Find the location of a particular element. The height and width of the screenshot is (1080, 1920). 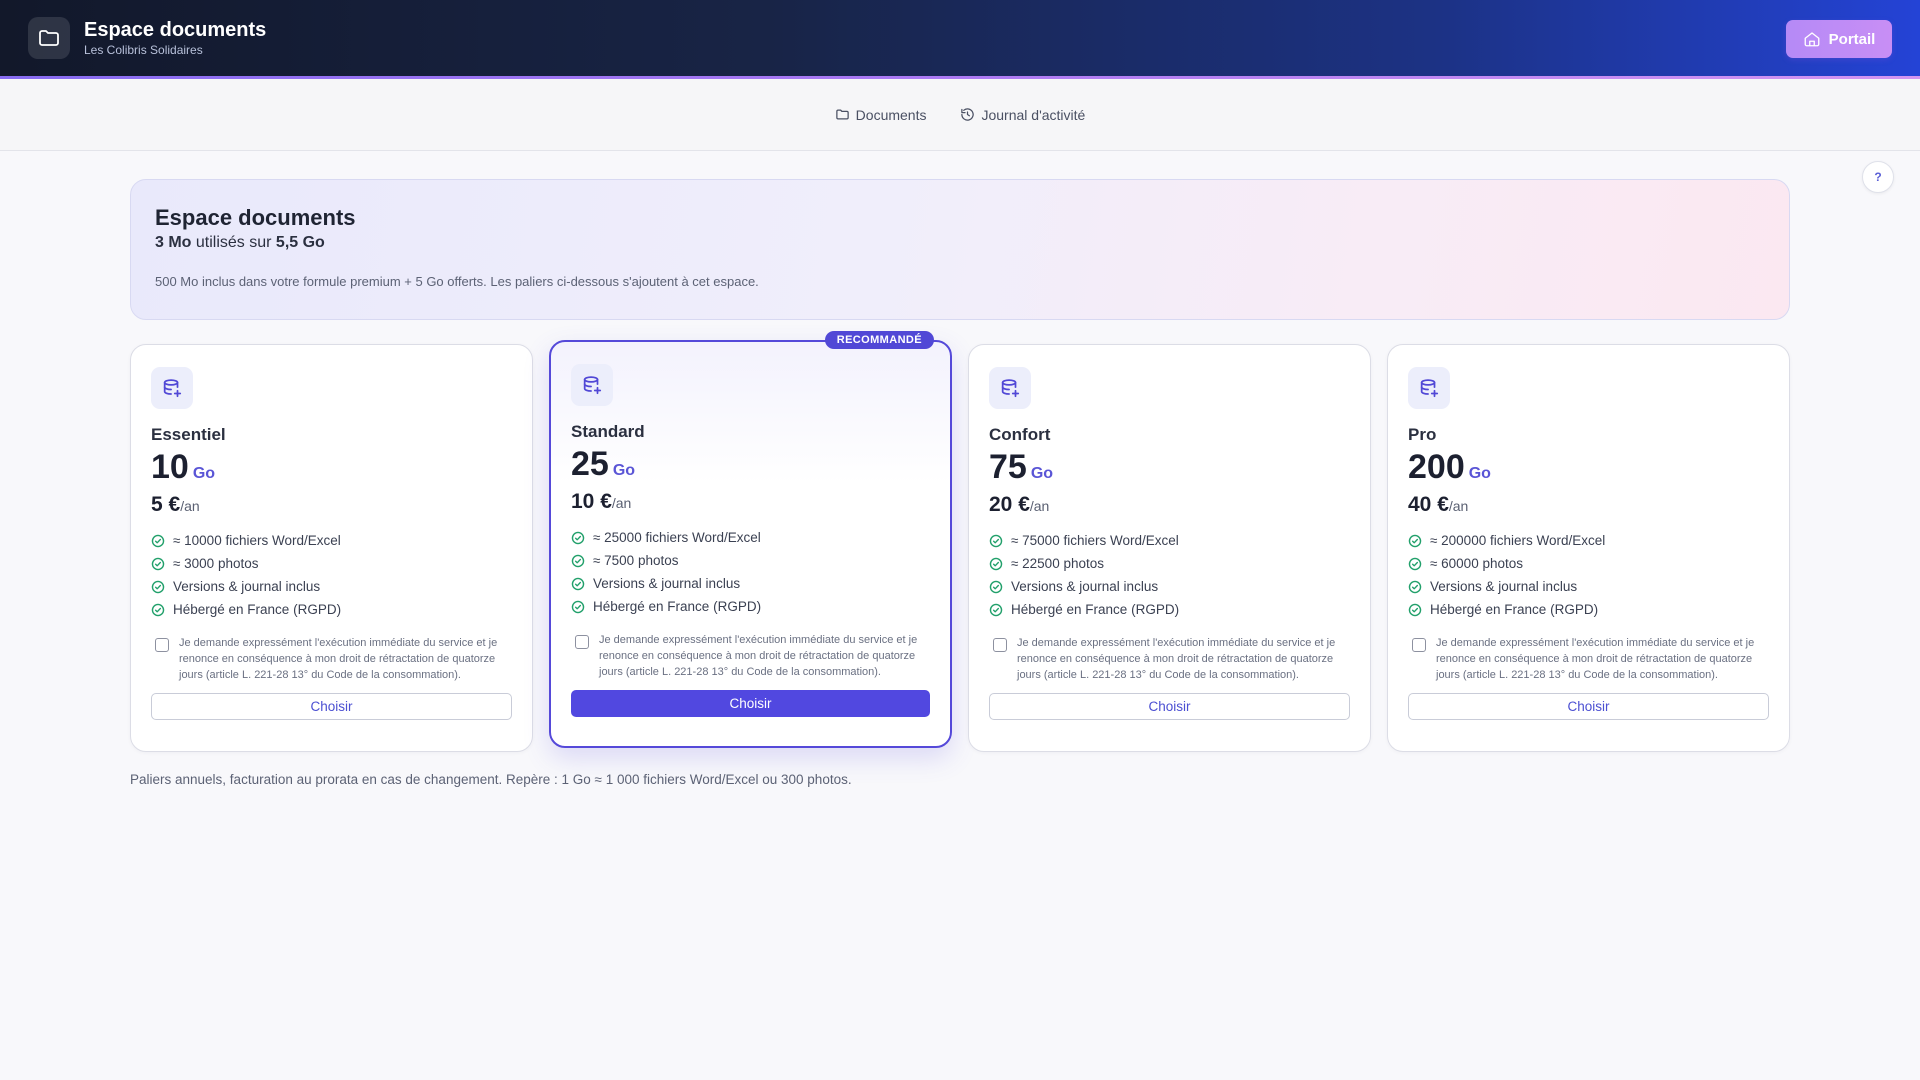

tier-feature: ≈ 7500 photos is located at coordinates (750, 560).